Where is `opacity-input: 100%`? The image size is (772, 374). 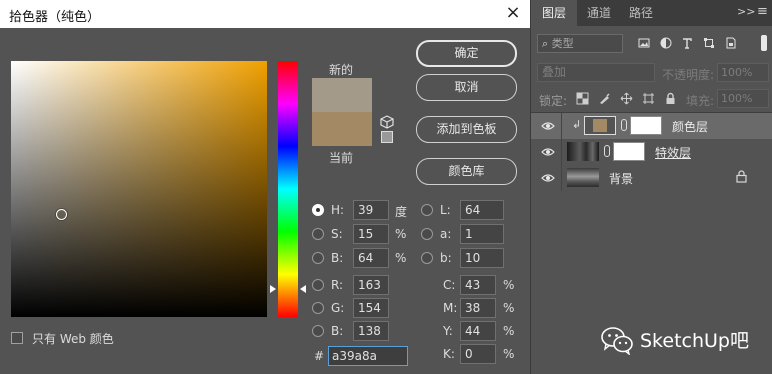 opacity-input: 100% is located at coordinates (743, 72).